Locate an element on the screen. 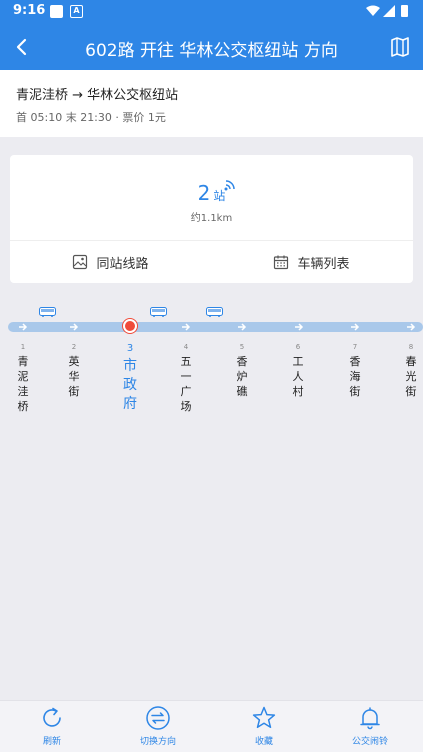  stop-item: 8 春光街 is located at coordinates (411, 371).